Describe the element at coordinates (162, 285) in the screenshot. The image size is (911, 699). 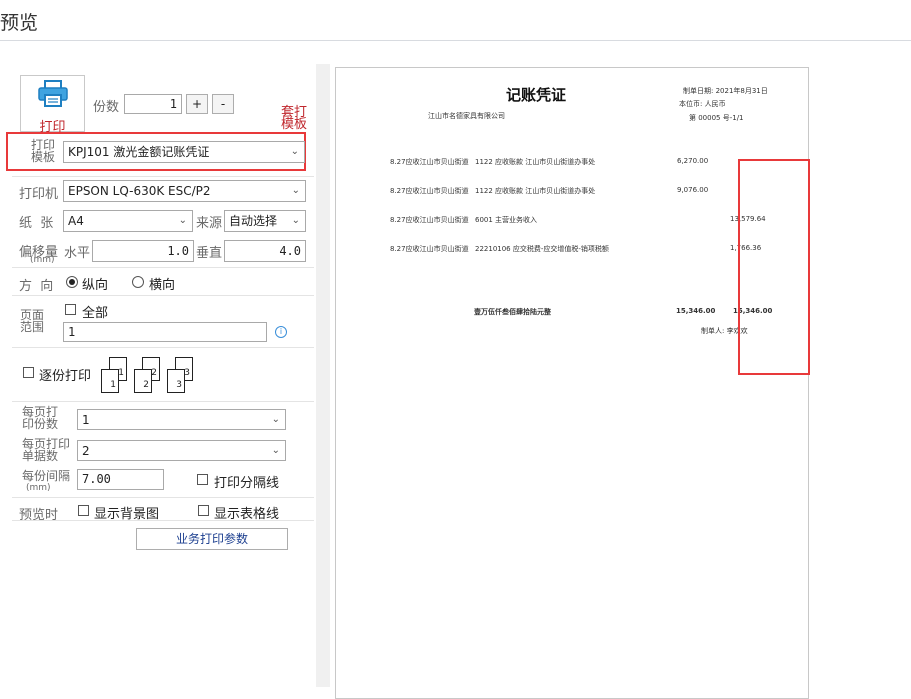
I see `landscape-label: 横向` at that location.